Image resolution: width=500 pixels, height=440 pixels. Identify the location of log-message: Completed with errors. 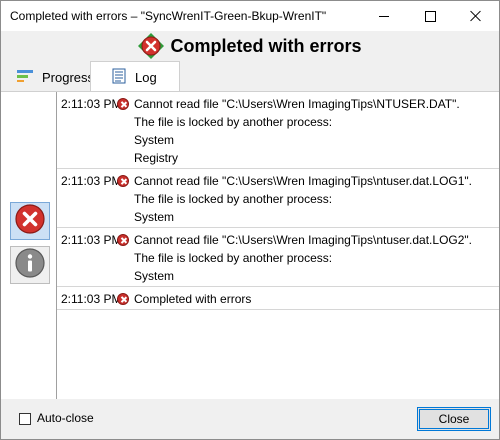
(193, 299).